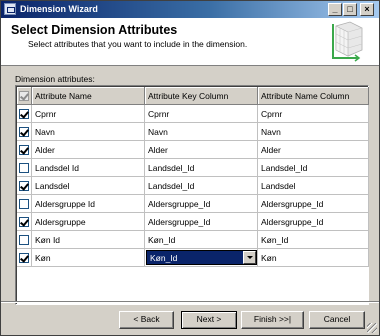  I want to click on attribute-name-column-cell: Landsdel_Id, so click(313, 168).